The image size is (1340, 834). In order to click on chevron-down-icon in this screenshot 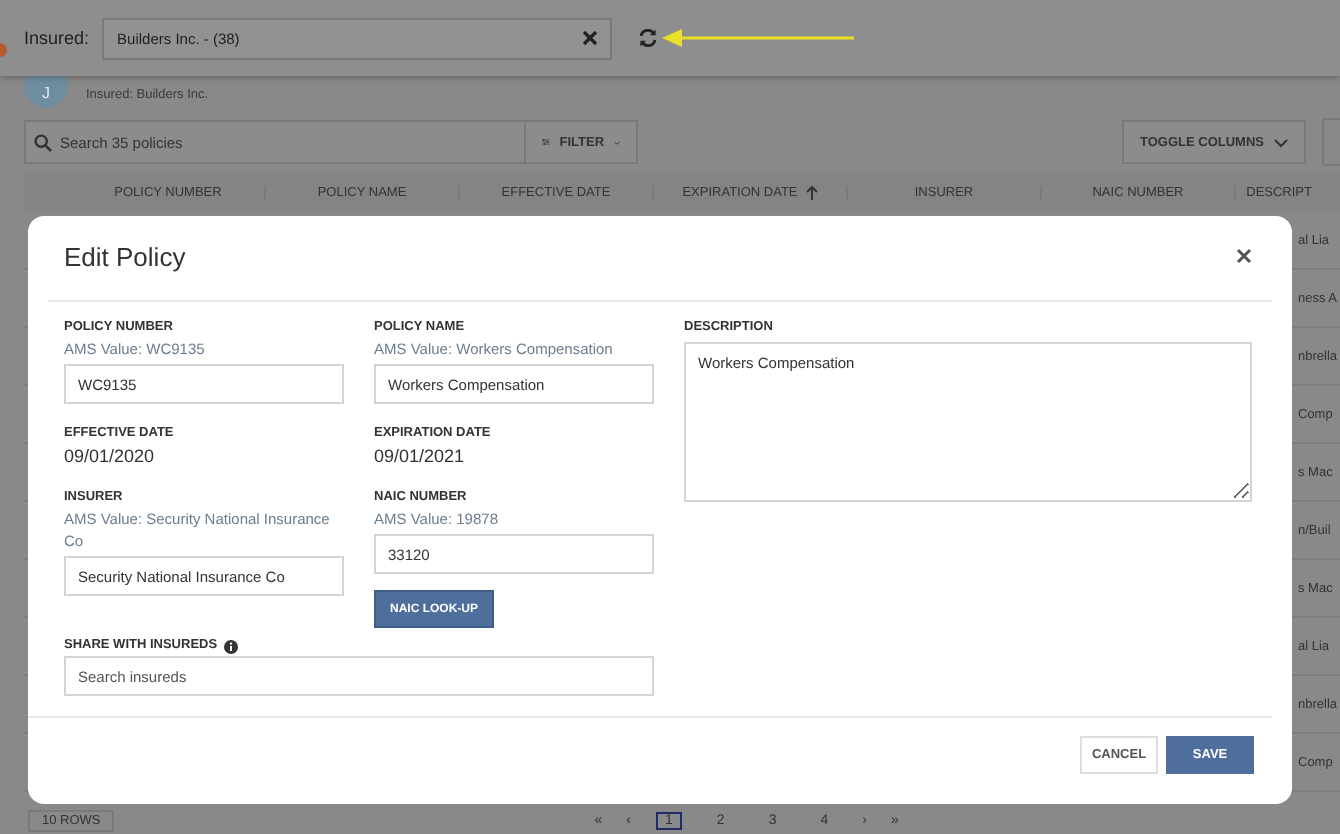, I will do `click(1281, 142)`.